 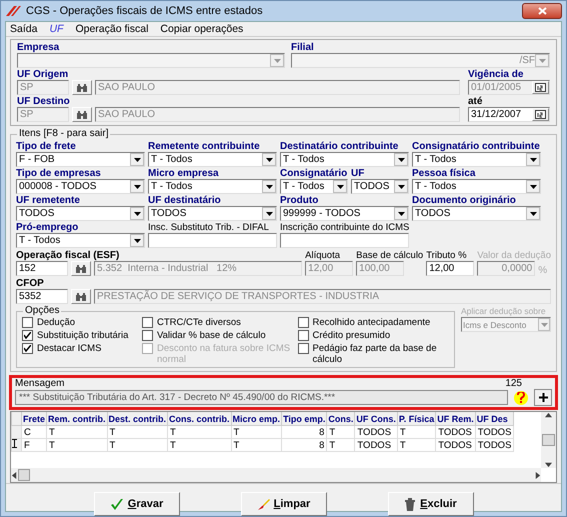 What do you see at coordinates (476, 101) in the screenshot?
I see `field-label: até` at bounding box center [476, 101].